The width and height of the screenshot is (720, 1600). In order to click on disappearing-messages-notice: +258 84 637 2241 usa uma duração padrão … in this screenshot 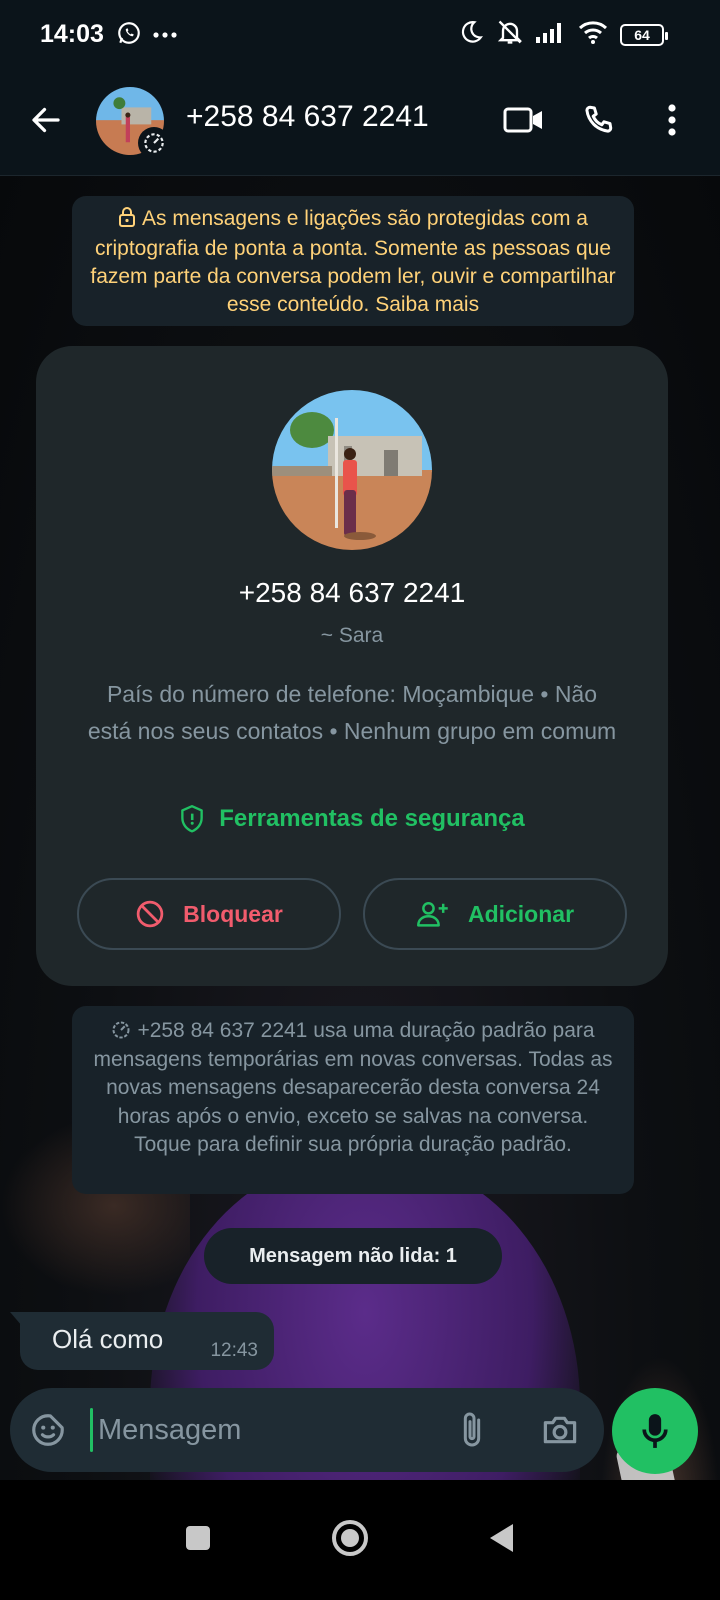, I will do `click(353, 1100)`.